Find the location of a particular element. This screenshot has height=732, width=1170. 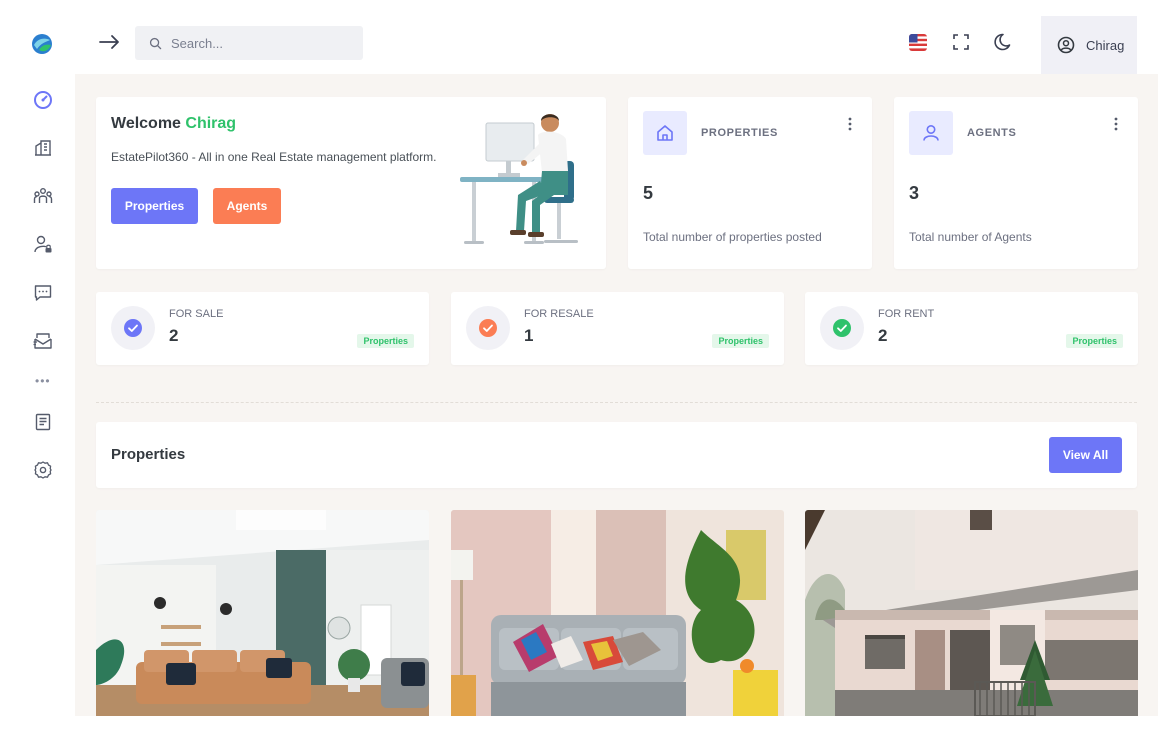

user-lock-icon is located at coordinates (43, 244).